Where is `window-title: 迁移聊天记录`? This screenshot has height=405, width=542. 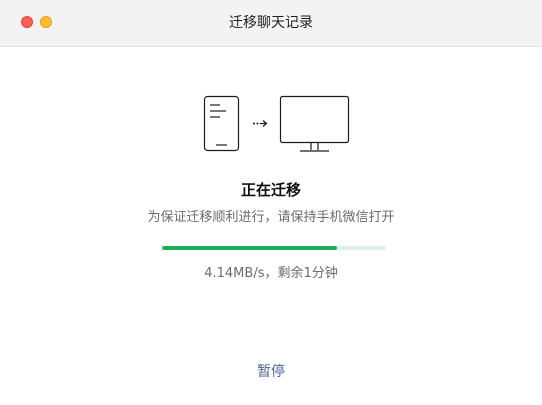 window-title: 迁移聊天记录 is located at coordinates (271, 23).